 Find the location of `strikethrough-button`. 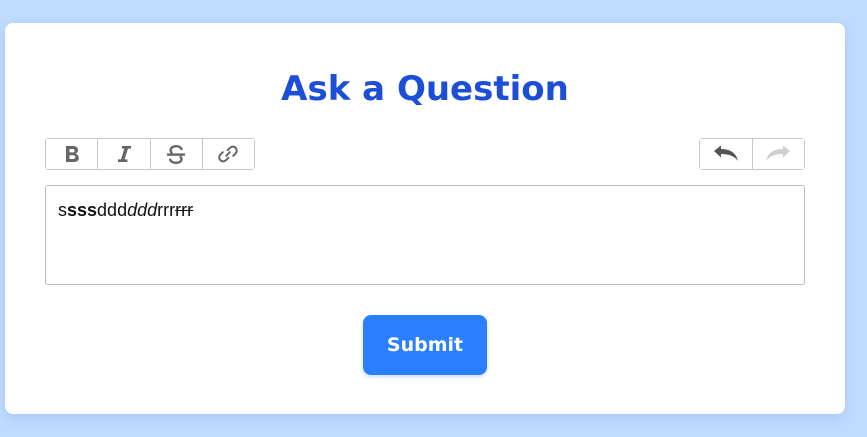

strikethrough-button is located at coordinates (176, 154).